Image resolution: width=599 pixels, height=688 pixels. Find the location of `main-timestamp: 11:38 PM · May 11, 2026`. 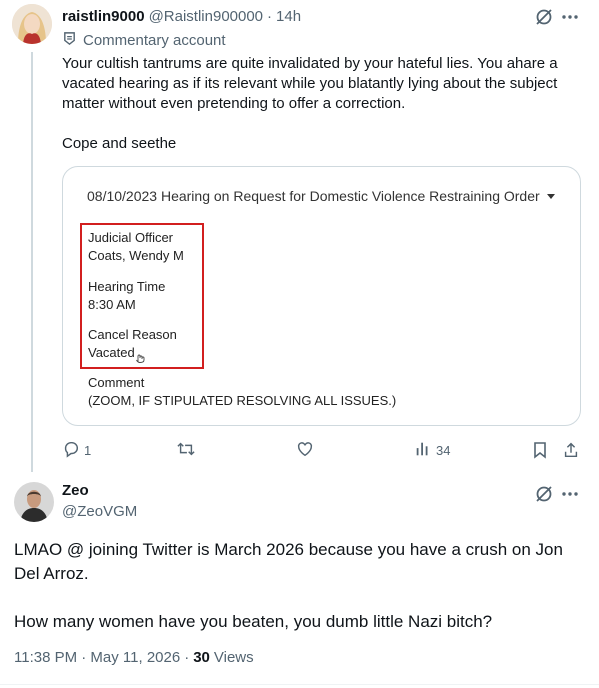

main-timestamp: 11:38 PM · May 11, 2026 is located at coordinates (97, 657).